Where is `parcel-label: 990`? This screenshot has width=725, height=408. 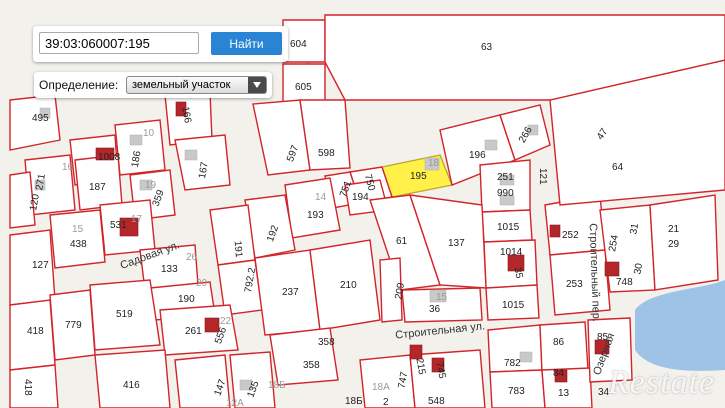
parcel-label: 990 is located at coordinates (505, 193).